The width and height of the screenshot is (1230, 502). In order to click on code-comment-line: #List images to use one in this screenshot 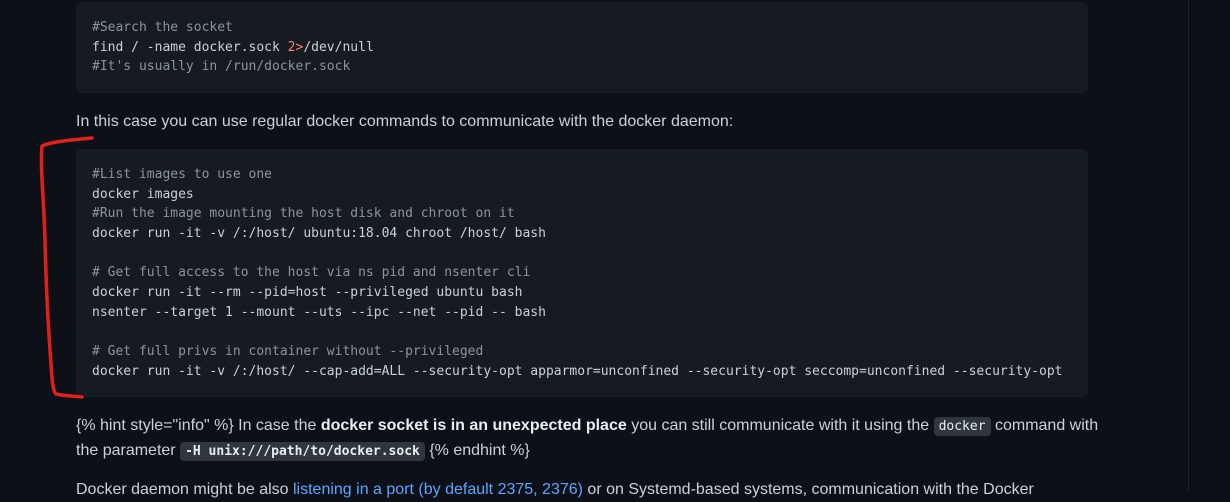, I will do `click(182, 174)`.